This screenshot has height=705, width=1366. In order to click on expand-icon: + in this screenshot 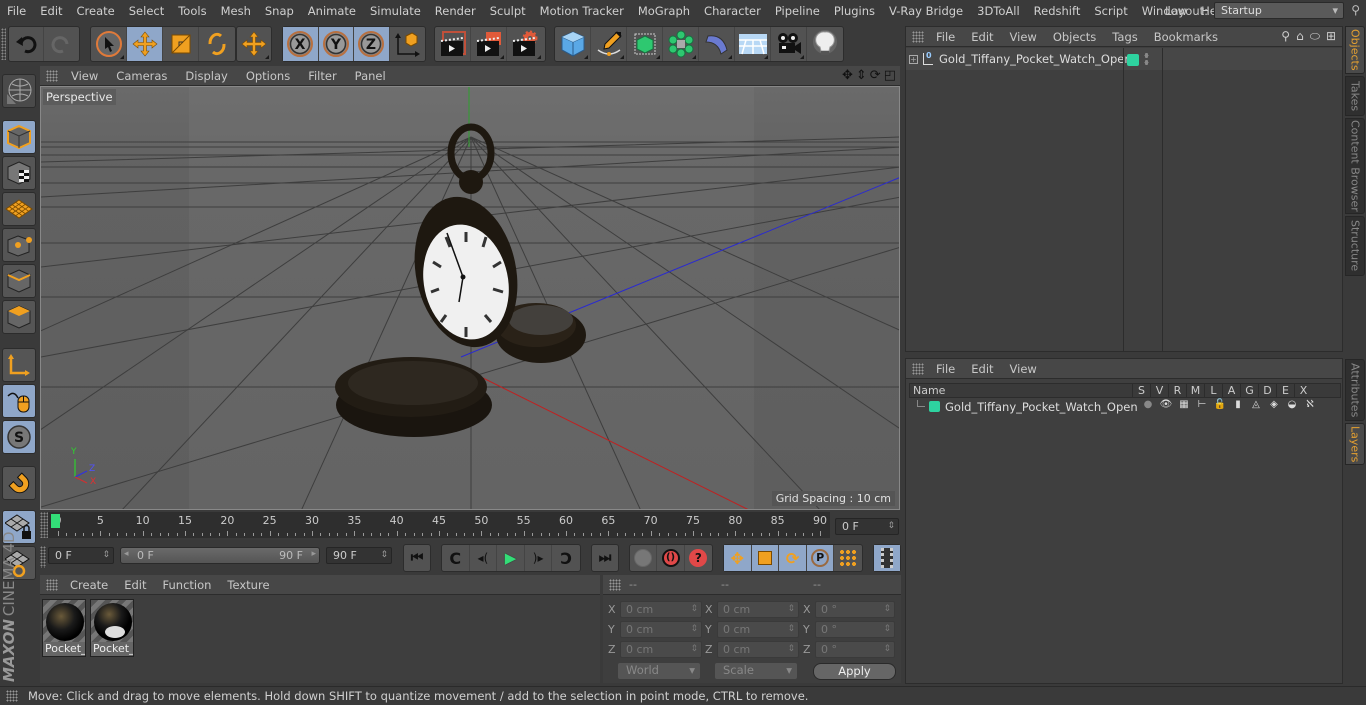, I will do `click(913, 59)`.